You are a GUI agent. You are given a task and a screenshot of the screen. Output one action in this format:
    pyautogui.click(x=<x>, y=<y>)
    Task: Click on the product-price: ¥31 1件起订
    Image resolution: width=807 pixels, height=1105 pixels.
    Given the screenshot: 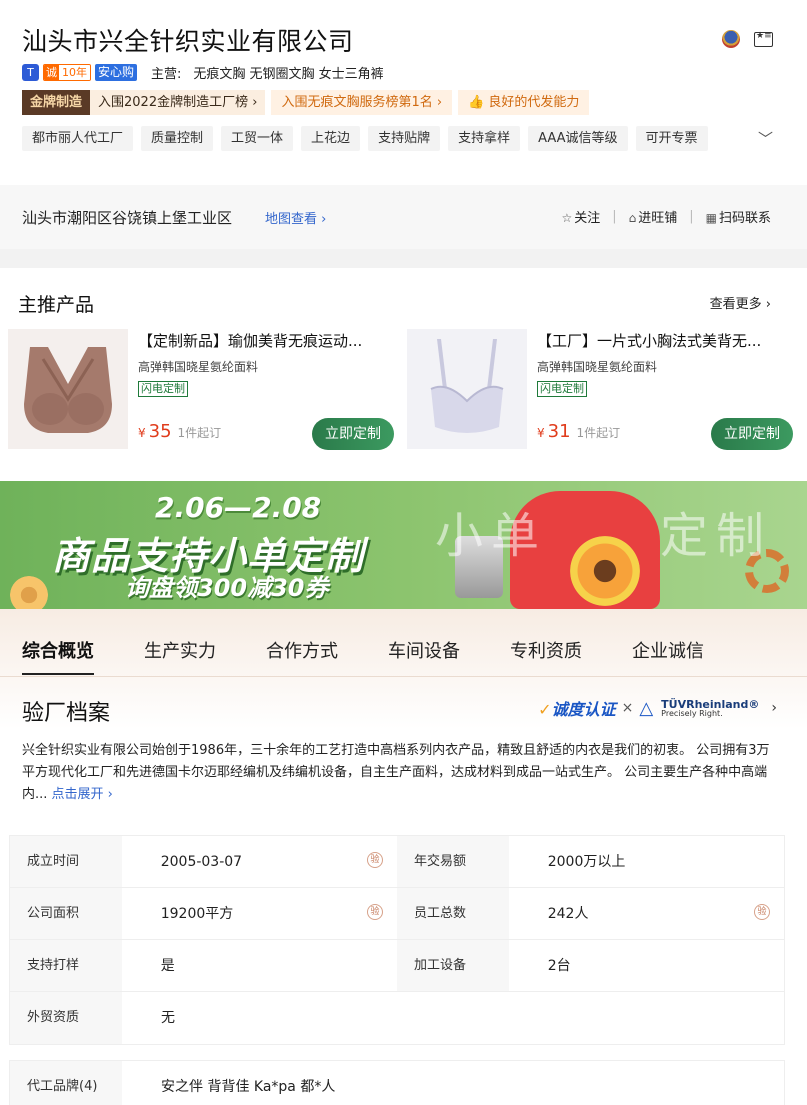 What is the action you would take?
    pyautogui.click(x=578, y=431)
    